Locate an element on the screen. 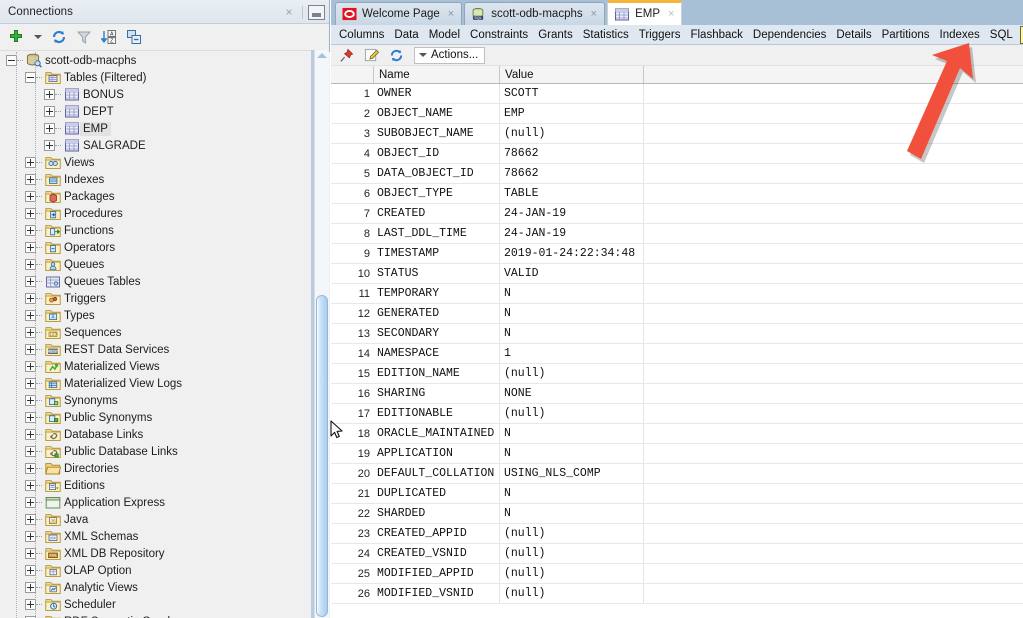 The width and height of the screenshot is (1023, 618). subtab: Columns is located at coordinates (361, 35).